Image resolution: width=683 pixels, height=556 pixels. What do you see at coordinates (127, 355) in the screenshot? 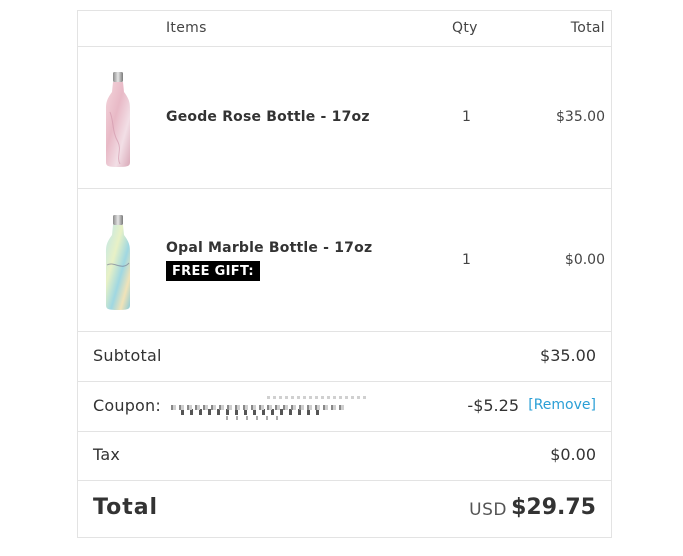
I see `subtotal-label: Subtotal` at bounding box center [127, 355].